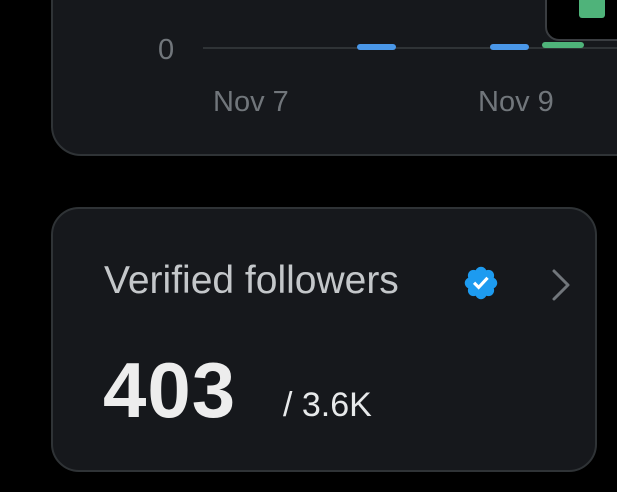  What do you see at coordinates (327, 405) in the screenshot?
I see `total-followers-count: / 3.6K` at bounding box center [327, 405].